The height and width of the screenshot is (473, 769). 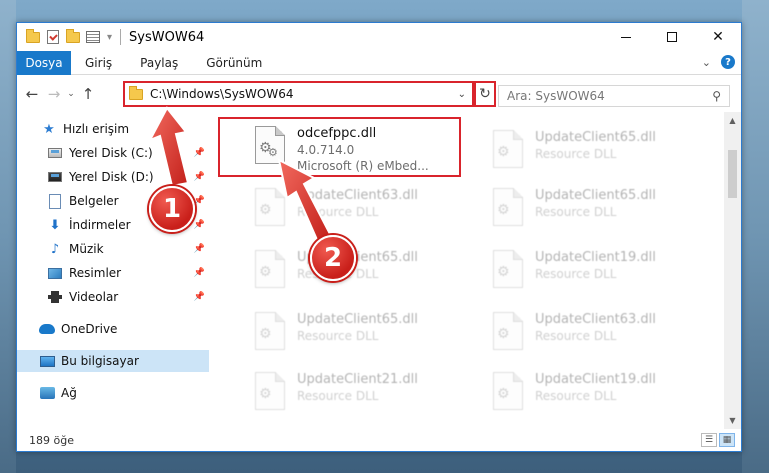 I want to click on view-switcher: ☰ ▦, so click(x=718, y=440).